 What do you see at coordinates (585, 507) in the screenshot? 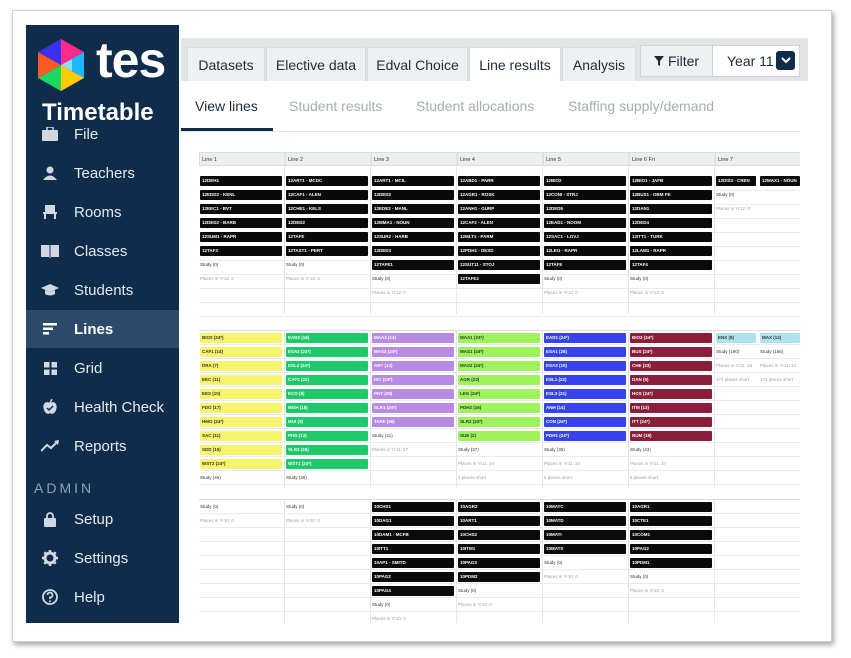
I see `class-chip: 10MATC` at bounding box center [585, 507].